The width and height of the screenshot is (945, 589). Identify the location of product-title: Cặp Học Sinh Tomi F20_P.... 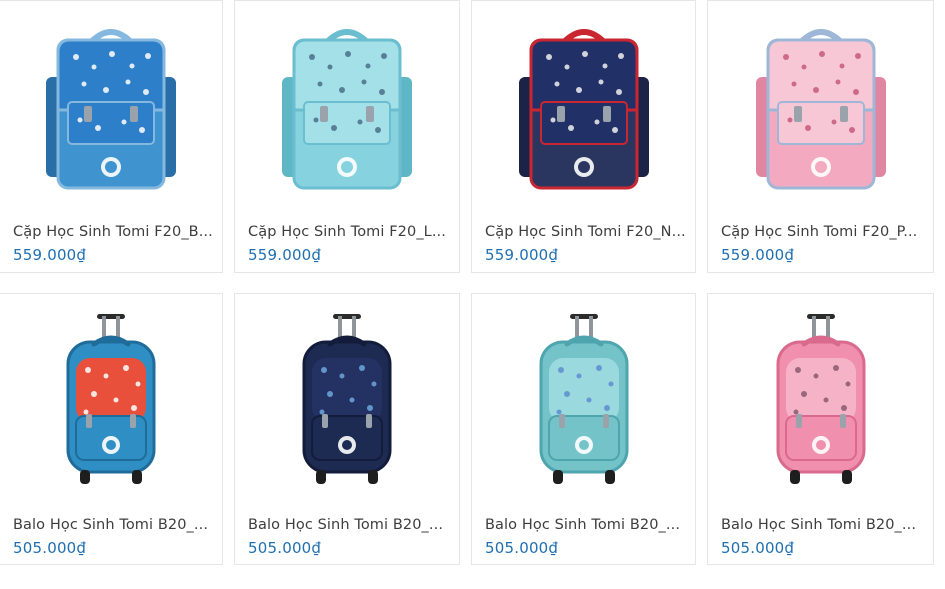
(822, 232).